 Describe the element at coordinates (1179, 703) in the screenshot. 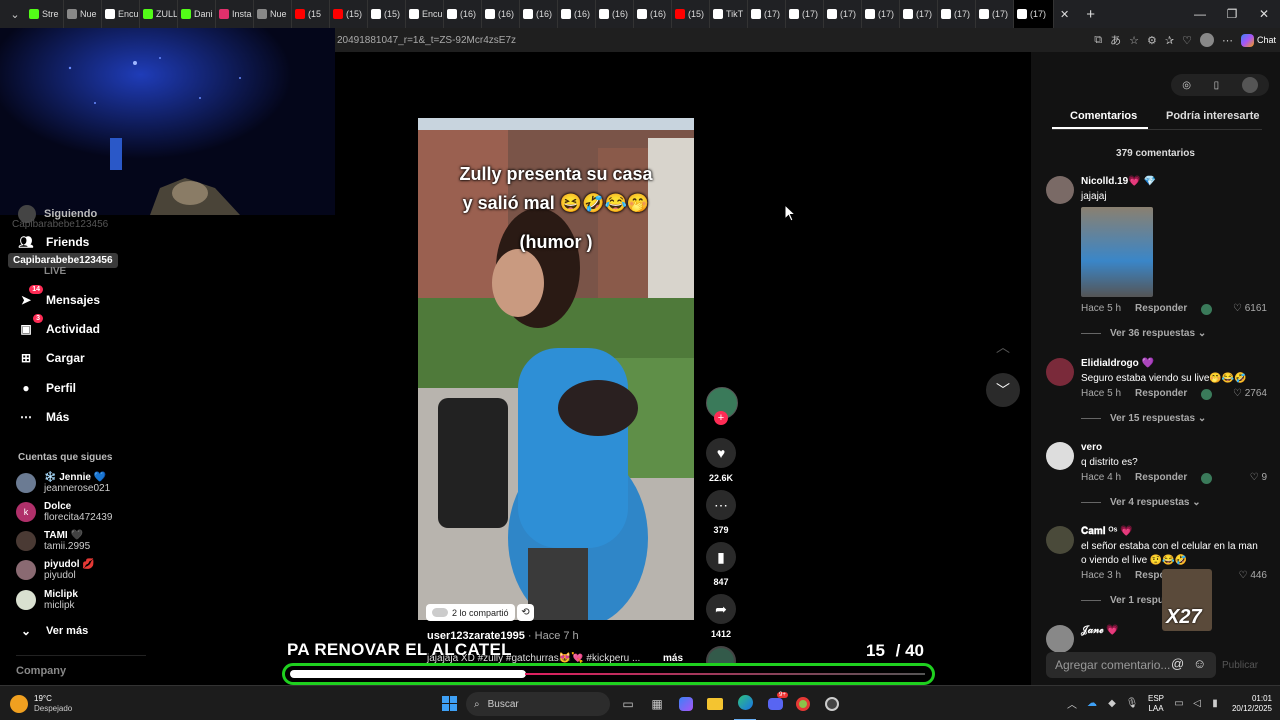

I see `network-icon: ▭` at that location.